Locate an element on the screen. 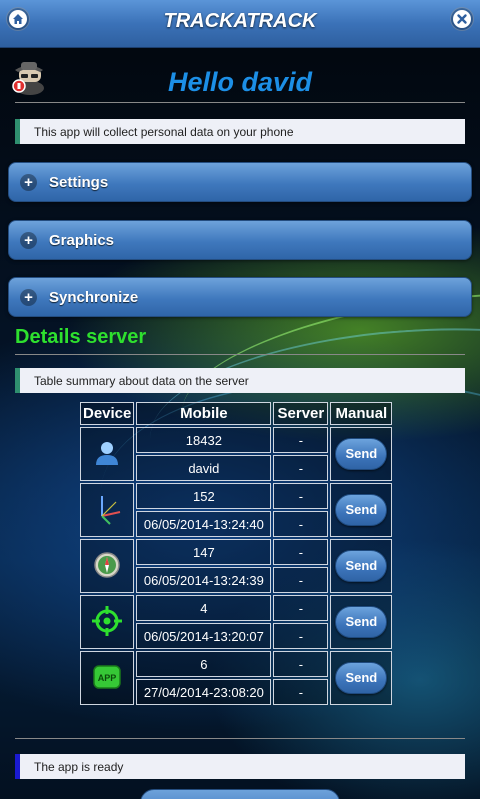 The image size is (480, 799). target-icon is located at coordinates (107, 622).